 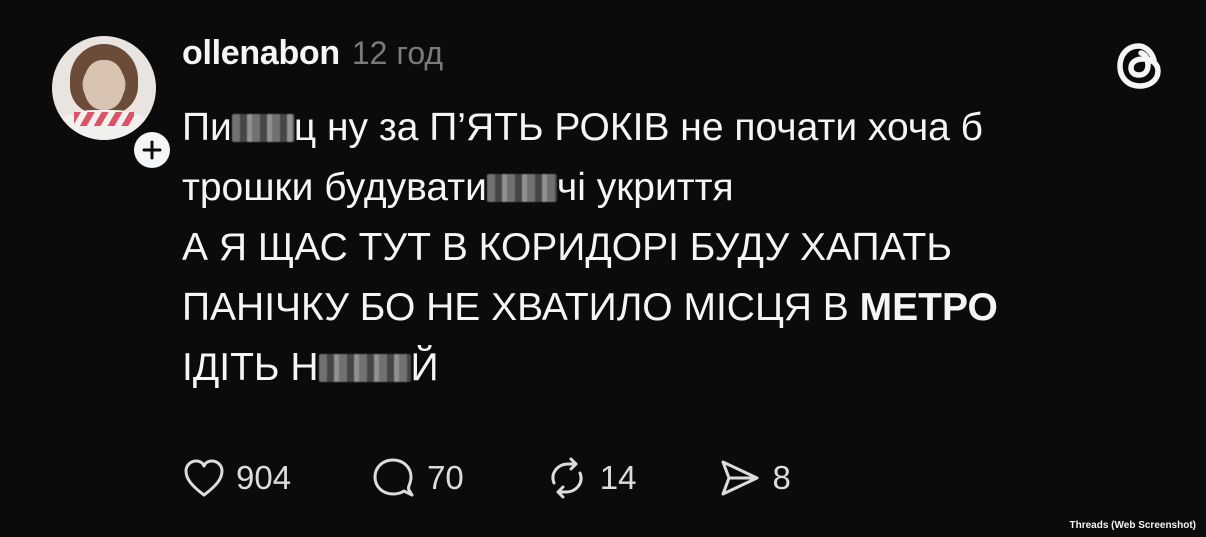 I want to click on threads-logo-icon, so click(x=1140, y=66).